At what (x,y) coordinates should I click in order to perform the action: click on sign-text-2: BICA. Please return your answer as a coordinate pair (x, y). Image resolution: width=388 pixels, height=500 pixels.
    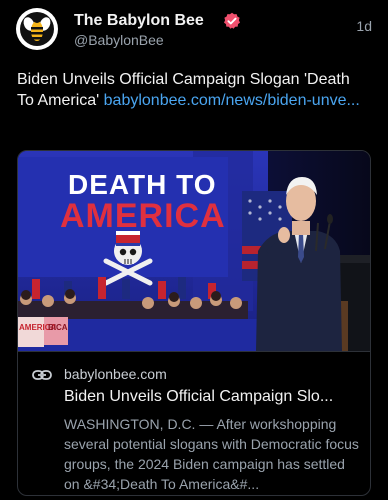
    Looking at the image, I should click on (58, 327).